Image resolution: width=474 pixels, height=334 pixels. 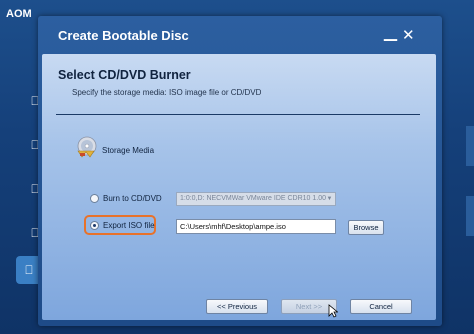 What do you see at coordinates (329, 199) in the screenshot?
I see `chevron-down-icon: ▼` at bounding box center [329, 199].